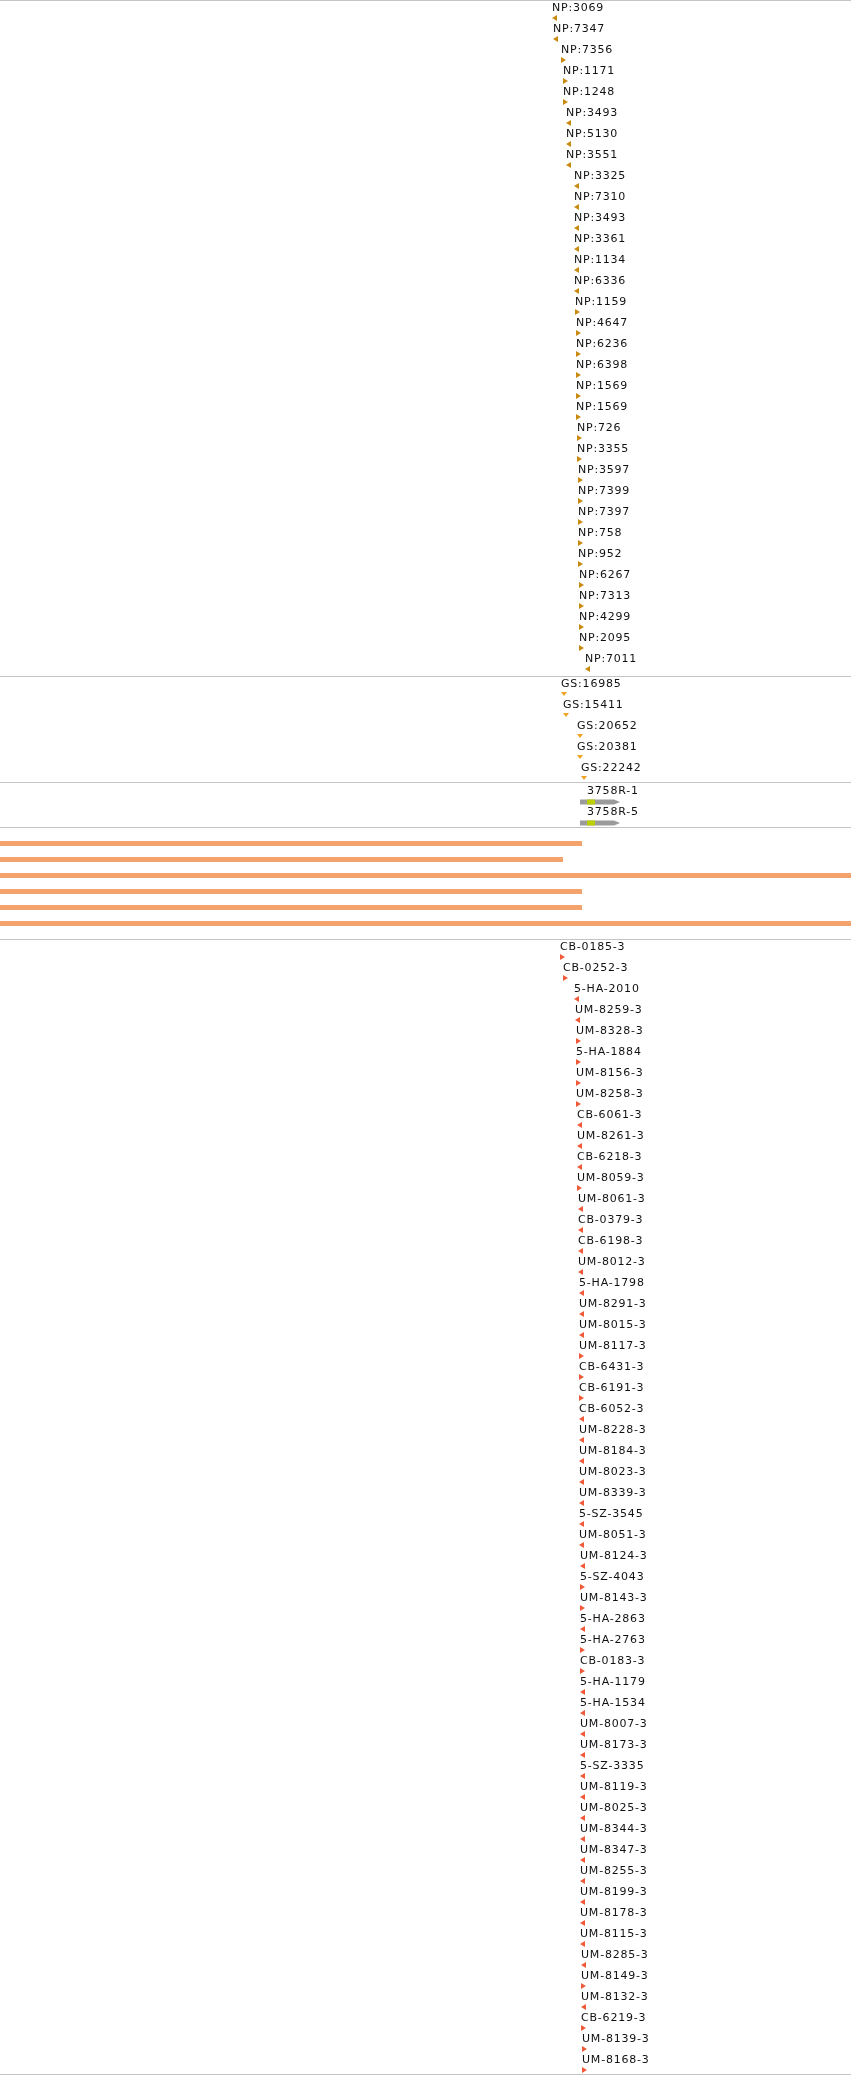 The height and width of the screenshot is (2078, 851). What do you see at coordinates (611, 1514) in the screenshot?
I see `feature-label: 5-SZ-3545` at bounding box center [611, 1514].